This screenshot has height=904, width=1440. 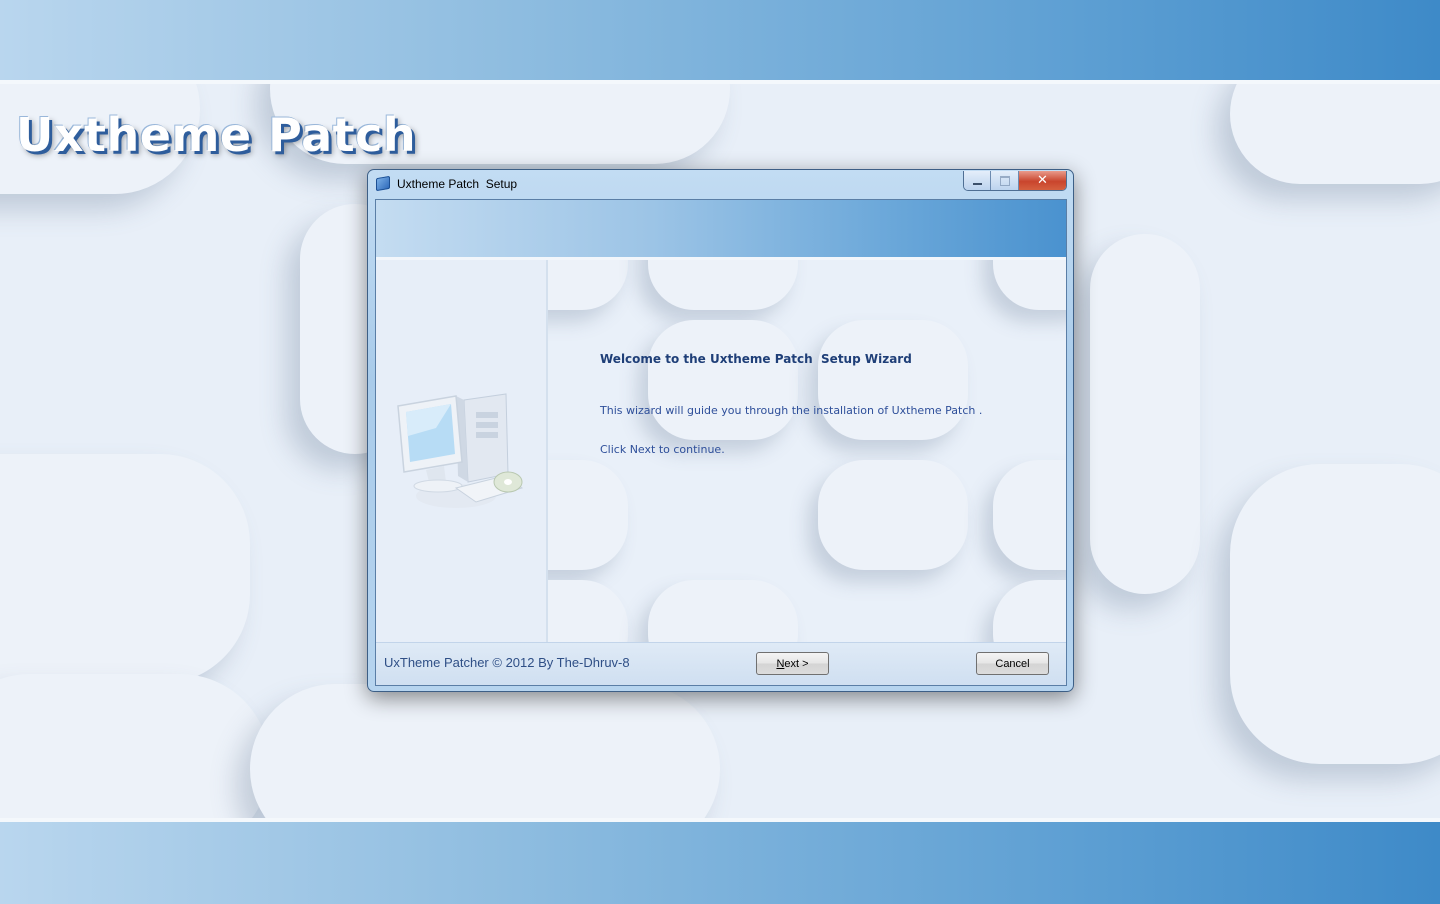 I want to click on window-titlebar: Uxtheme Patch Setup ✕, so click(x=720, y=184).